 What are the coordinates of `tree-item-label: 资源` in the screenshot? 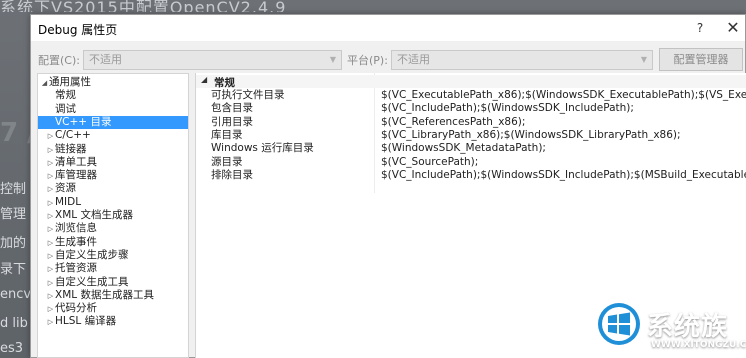 It's located at (65, 188).